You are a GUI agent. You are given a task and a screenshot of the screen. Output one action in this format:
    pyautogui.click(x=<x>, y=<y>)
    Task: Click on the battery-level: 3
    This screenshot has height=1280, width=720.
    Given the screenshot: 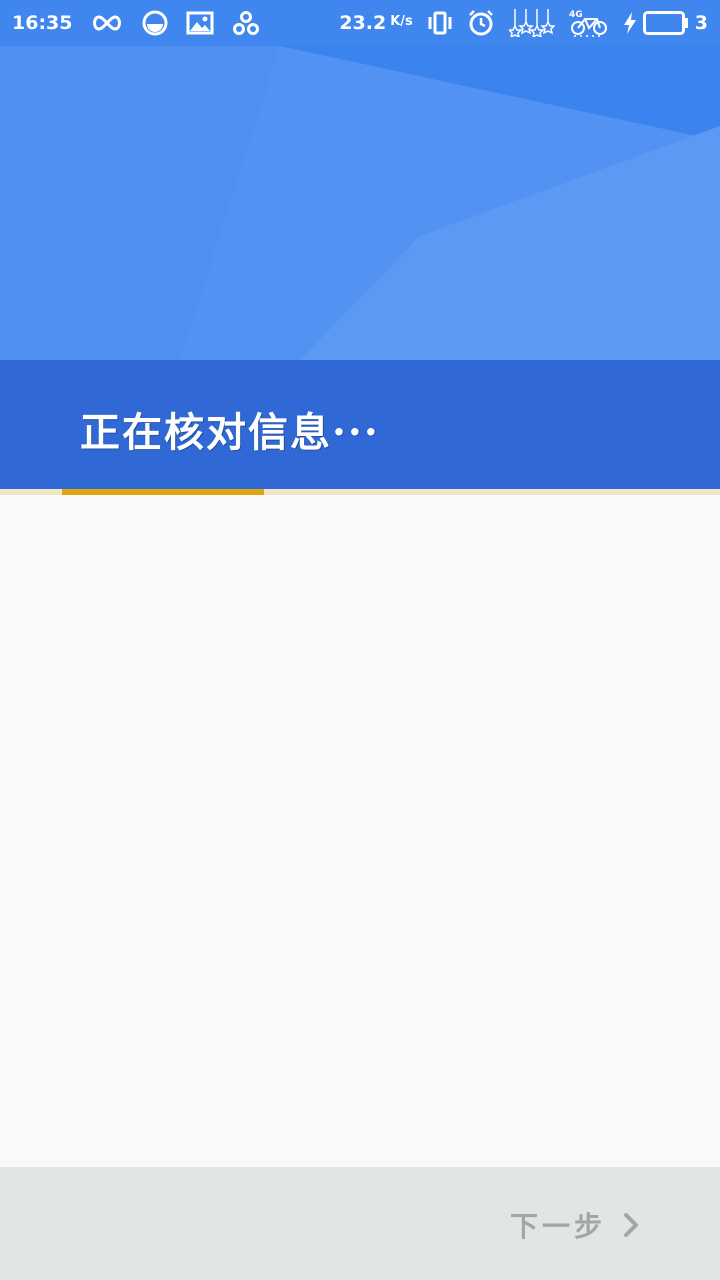 What is the action you would take?
    pyautogui.click(x=701, y=23)
    